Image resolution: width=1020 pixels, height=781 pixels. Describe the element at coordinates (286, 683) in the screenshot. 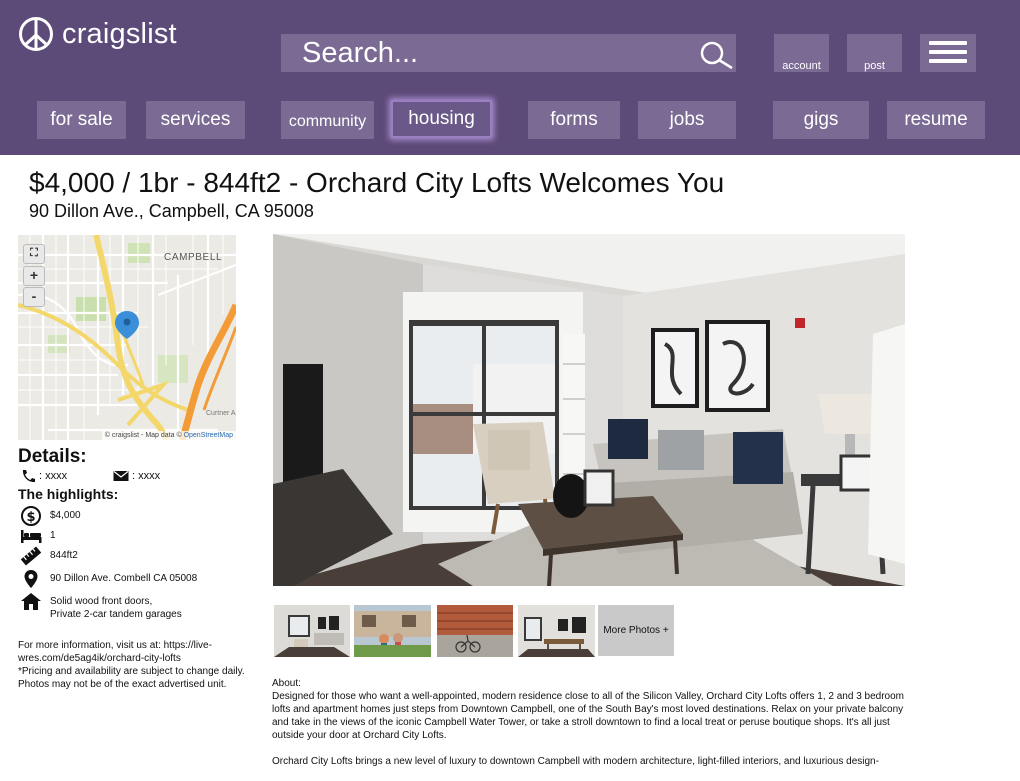

I see `about-heading: About:` at that location.